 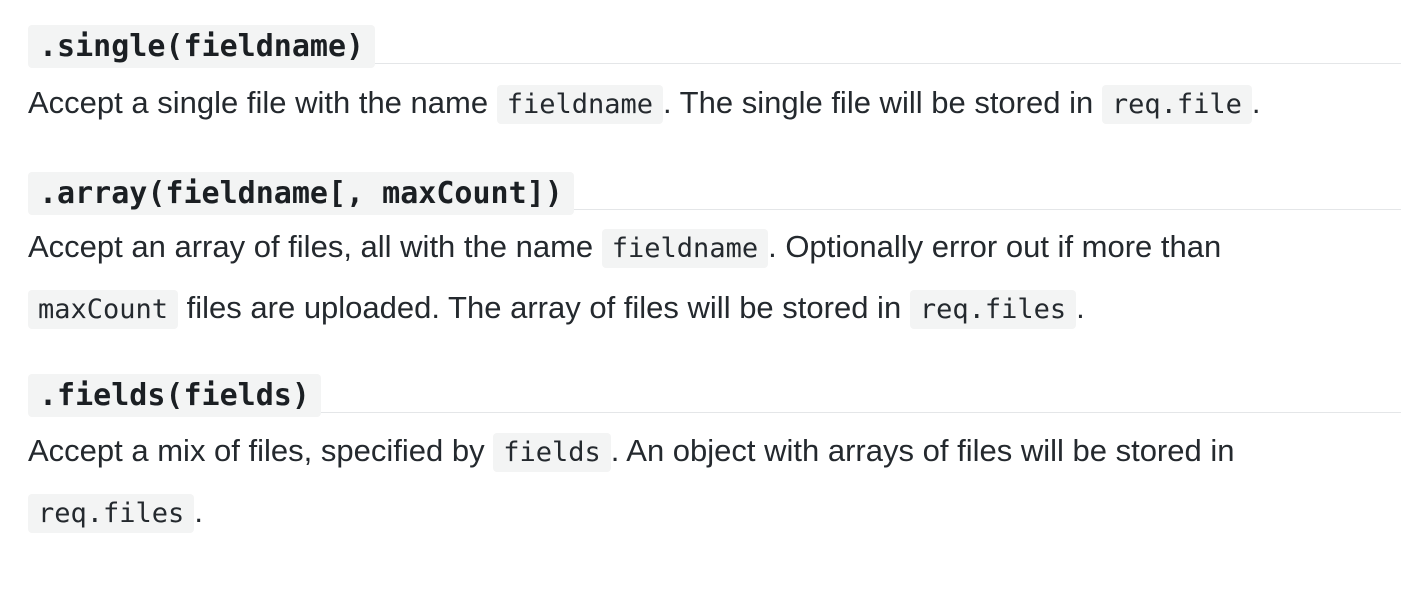 I want to click on method-heading-fields: .fields(fields), so click(x=714, y=378).